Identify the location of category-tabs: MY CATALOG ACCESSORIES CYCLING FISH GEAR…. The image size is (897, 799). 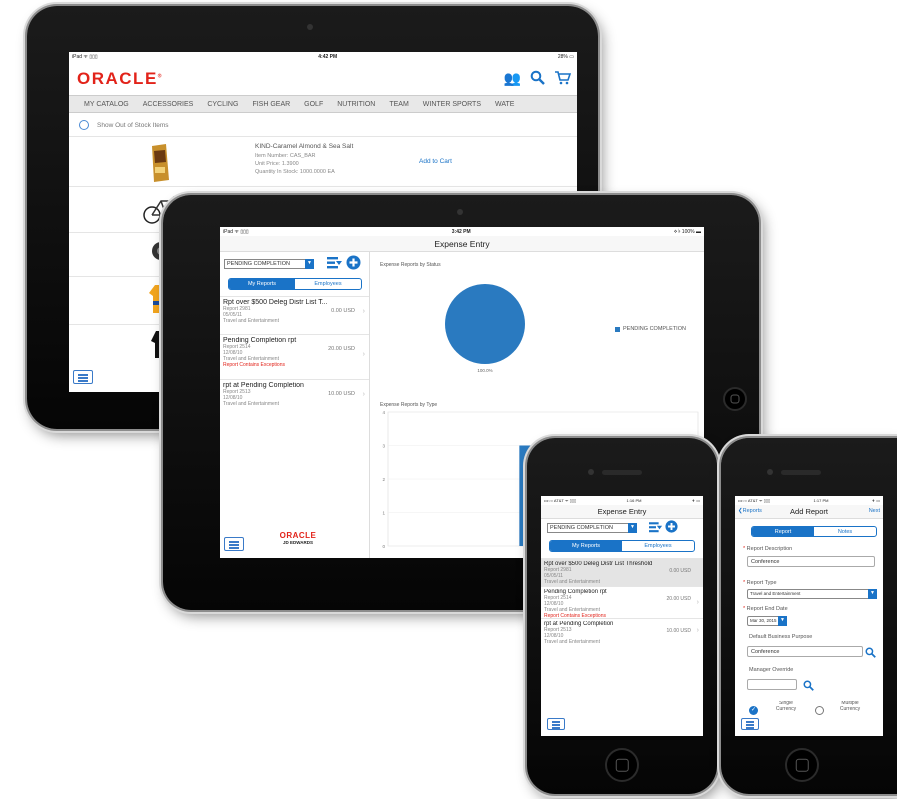
(323, 104).